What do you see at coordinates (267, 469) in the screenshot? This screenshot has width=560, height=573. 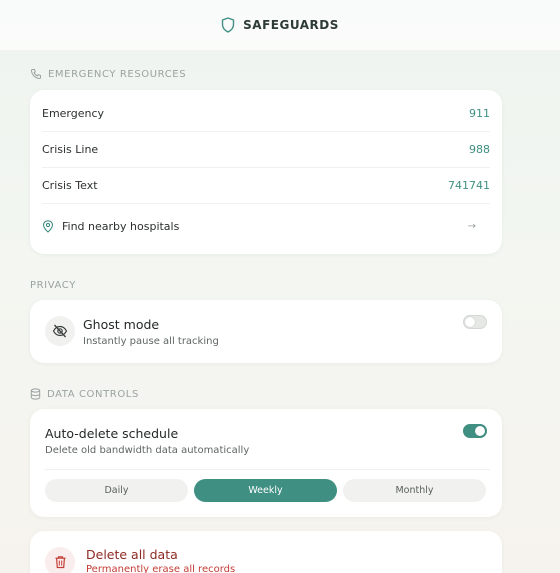 I see `divider` at bounding box center [267, 469].